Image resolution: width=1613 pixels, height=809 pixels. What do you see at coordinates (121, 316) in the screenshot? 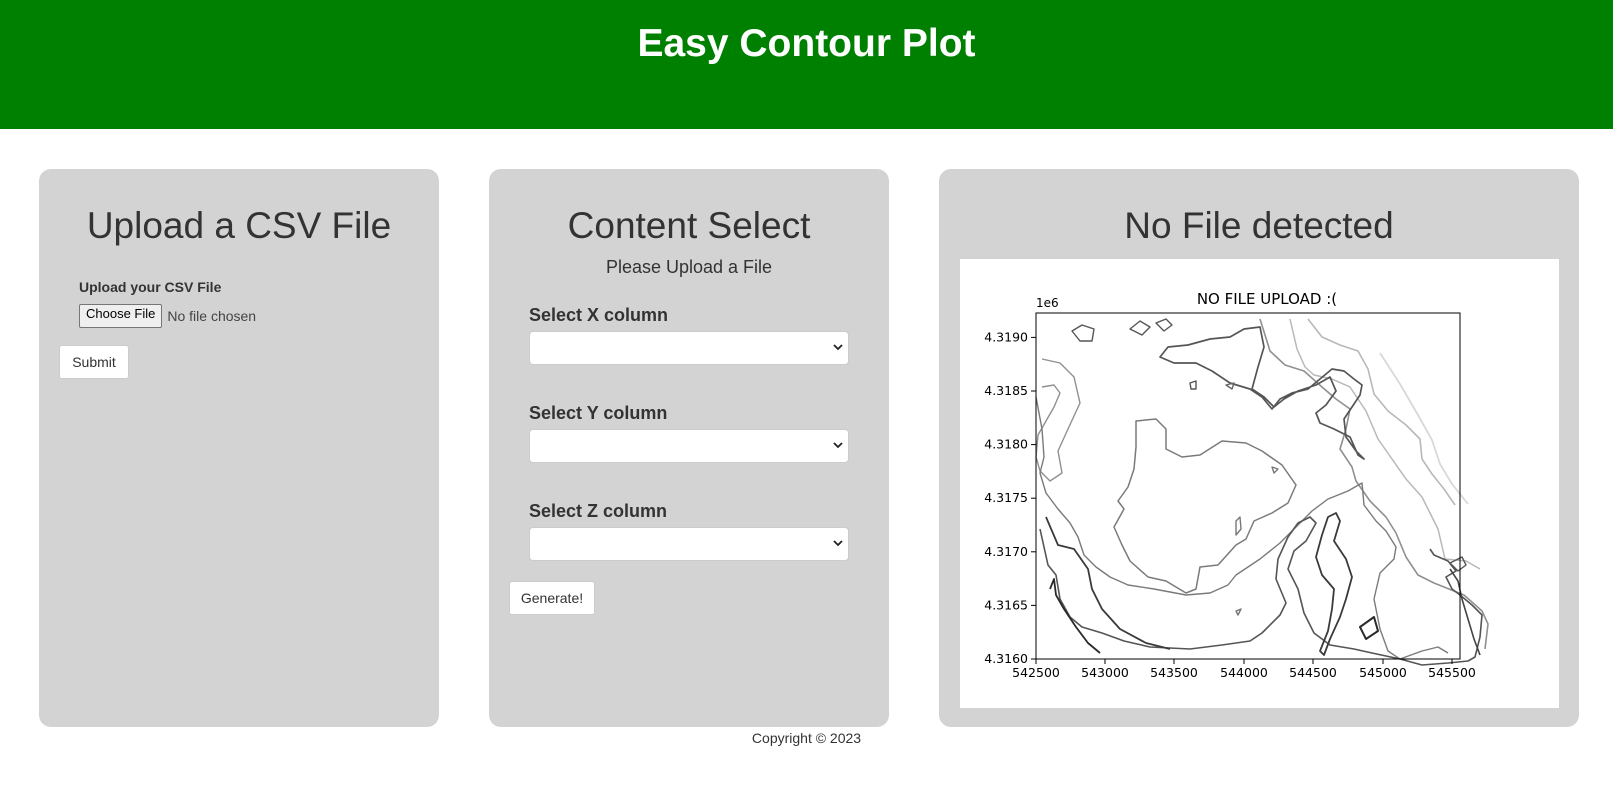
I see `choose-file-button: Choose File` at bounding box center [121, 316].